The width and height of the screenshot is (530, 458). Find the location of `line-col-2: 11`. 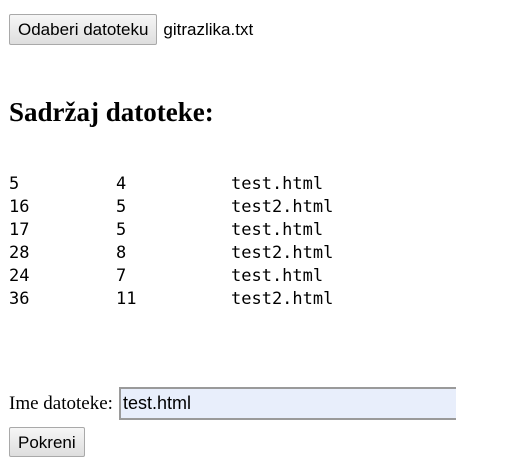

line-col-2: 11 is located at coordinates (126, 299).